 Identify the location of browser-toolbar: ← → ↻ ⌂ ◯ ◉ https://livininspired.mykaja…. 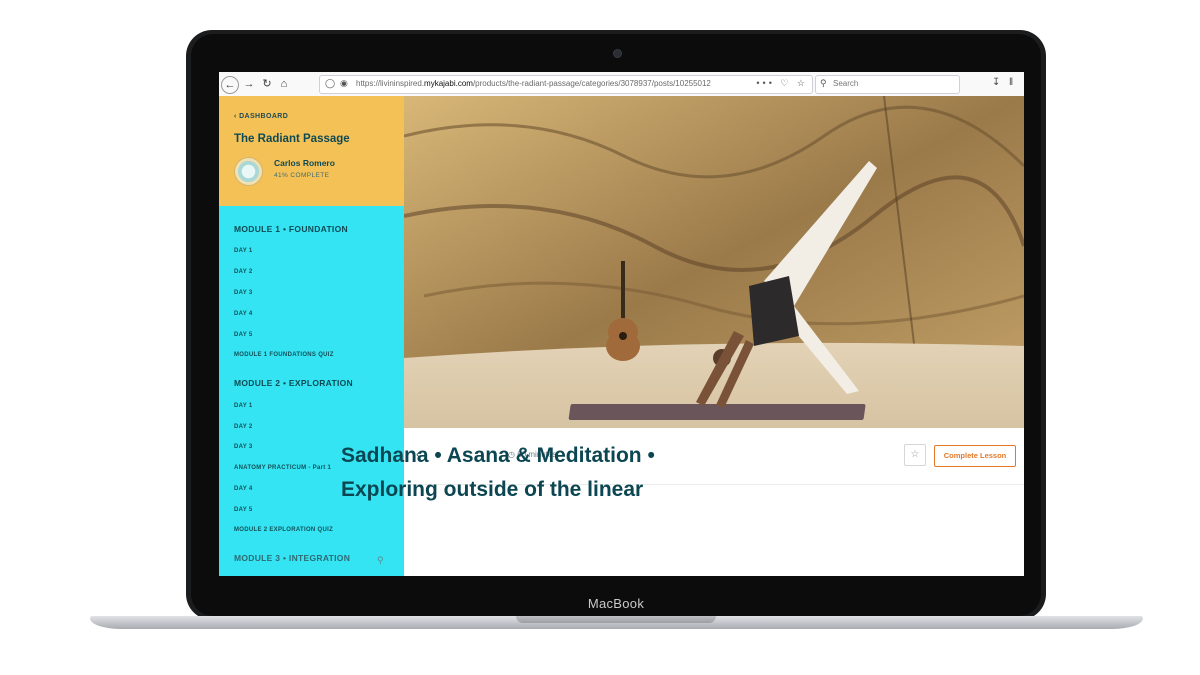
(621, 84).